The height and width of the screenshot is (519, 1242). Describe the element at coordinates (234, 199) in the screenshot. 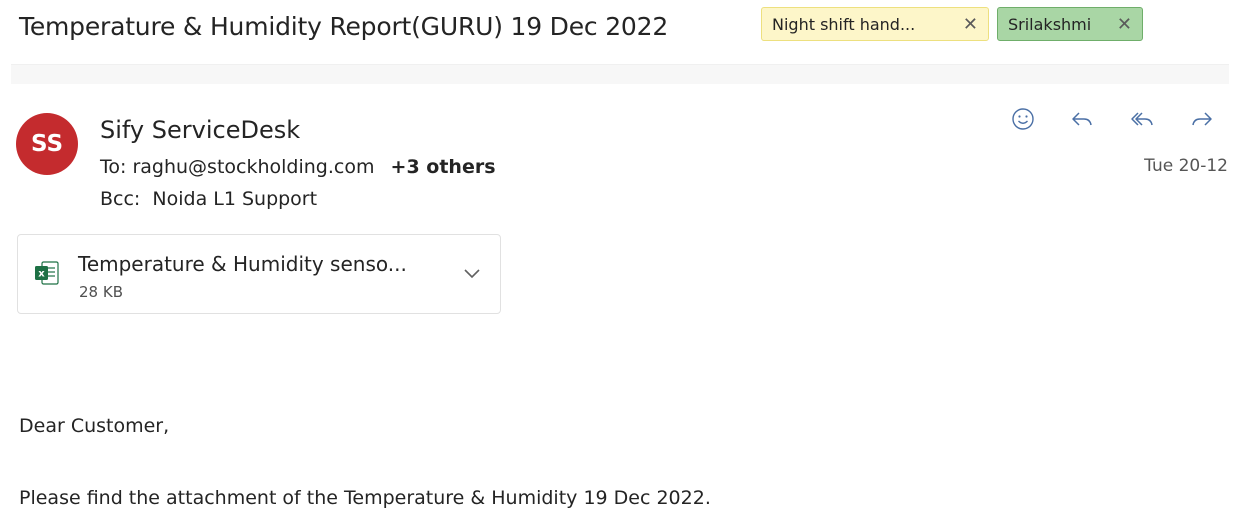

I see `bcc-recipient: Noida L1 Support` at that location.